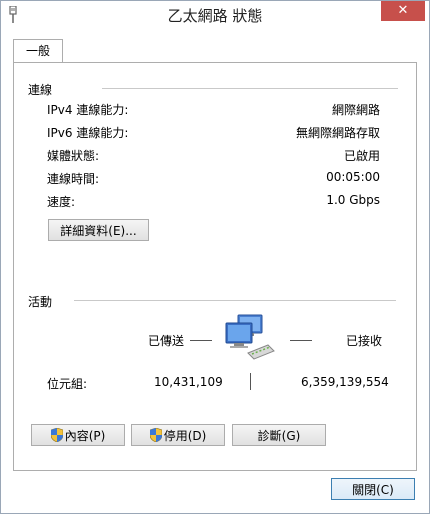 Image resolution: width=430 pixels, height=514 pixels. What do you see at coordinates (88, 110) in the screenshot?
I see `ipv4-label: IPv4 連線能力:` at bounding box center [88, 110].